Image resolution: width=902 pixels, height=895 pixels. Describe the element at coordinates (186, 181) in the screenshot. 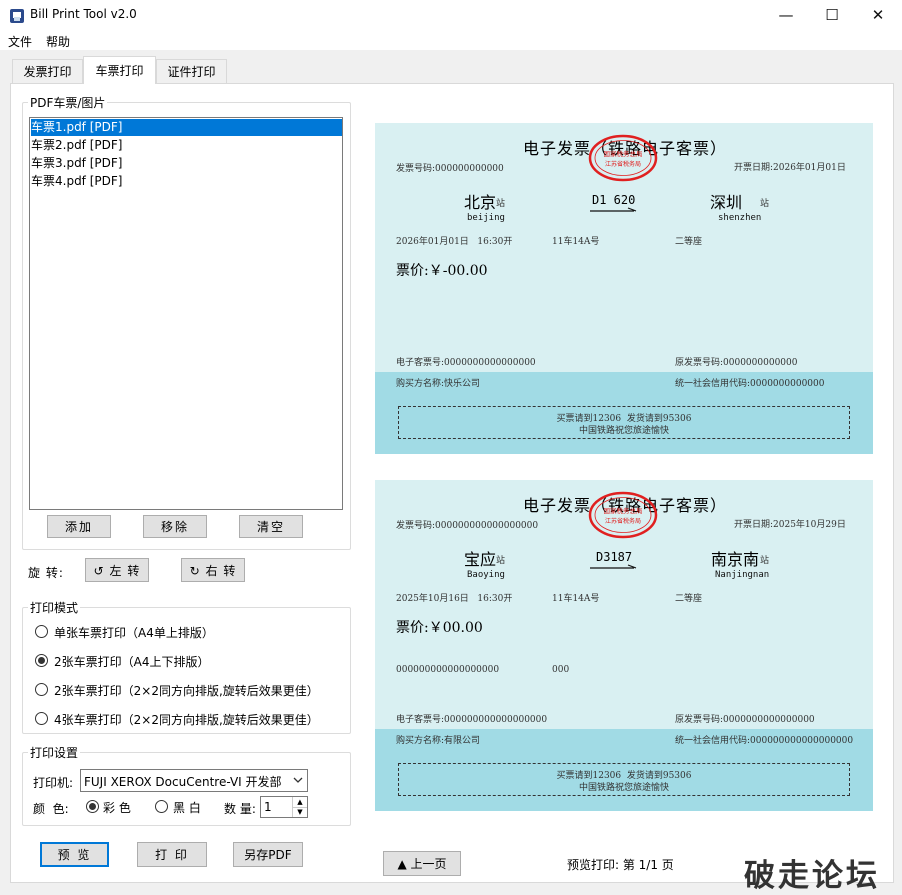

I see `list-item: 车票4.pdf [PDF]` at that location.